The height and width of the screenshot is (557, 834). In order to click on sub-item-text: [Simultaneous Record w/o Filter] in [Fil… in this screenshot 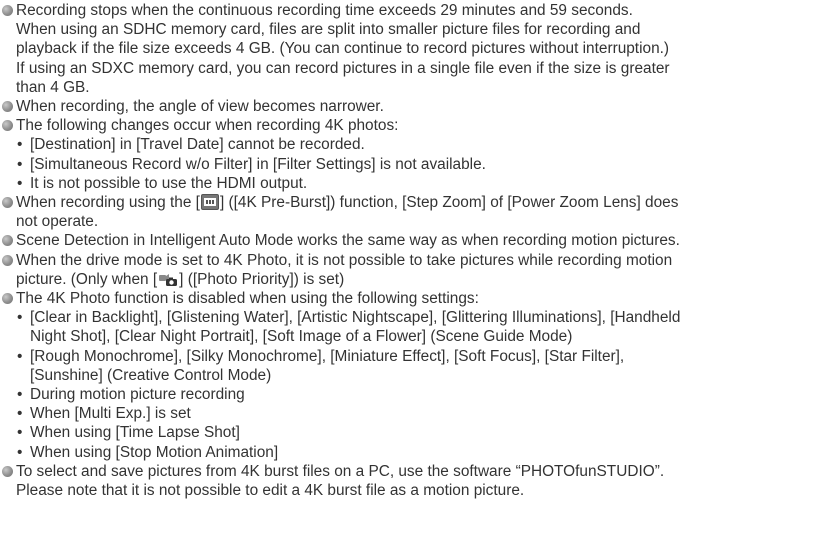, I will do `click(258, 164)`.